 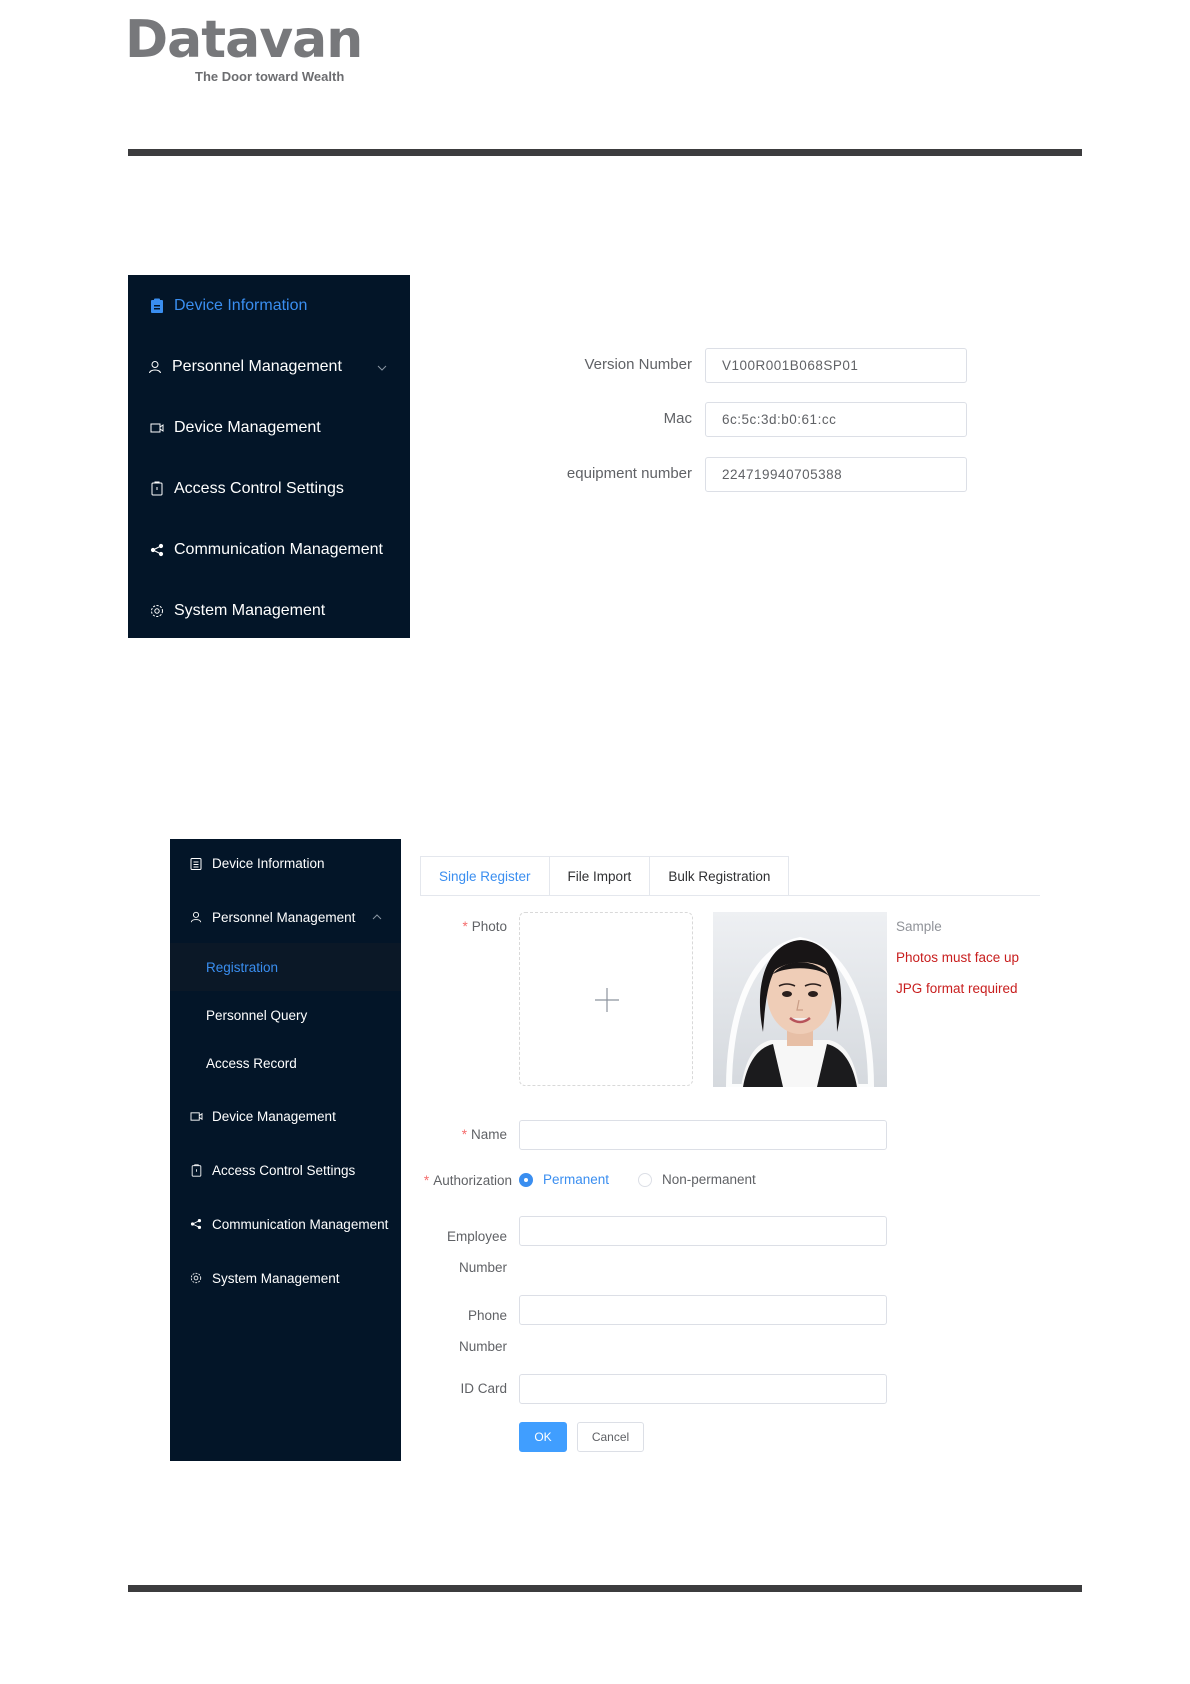 I want to click on ok-button: OK, so click(x=543, y=1437).